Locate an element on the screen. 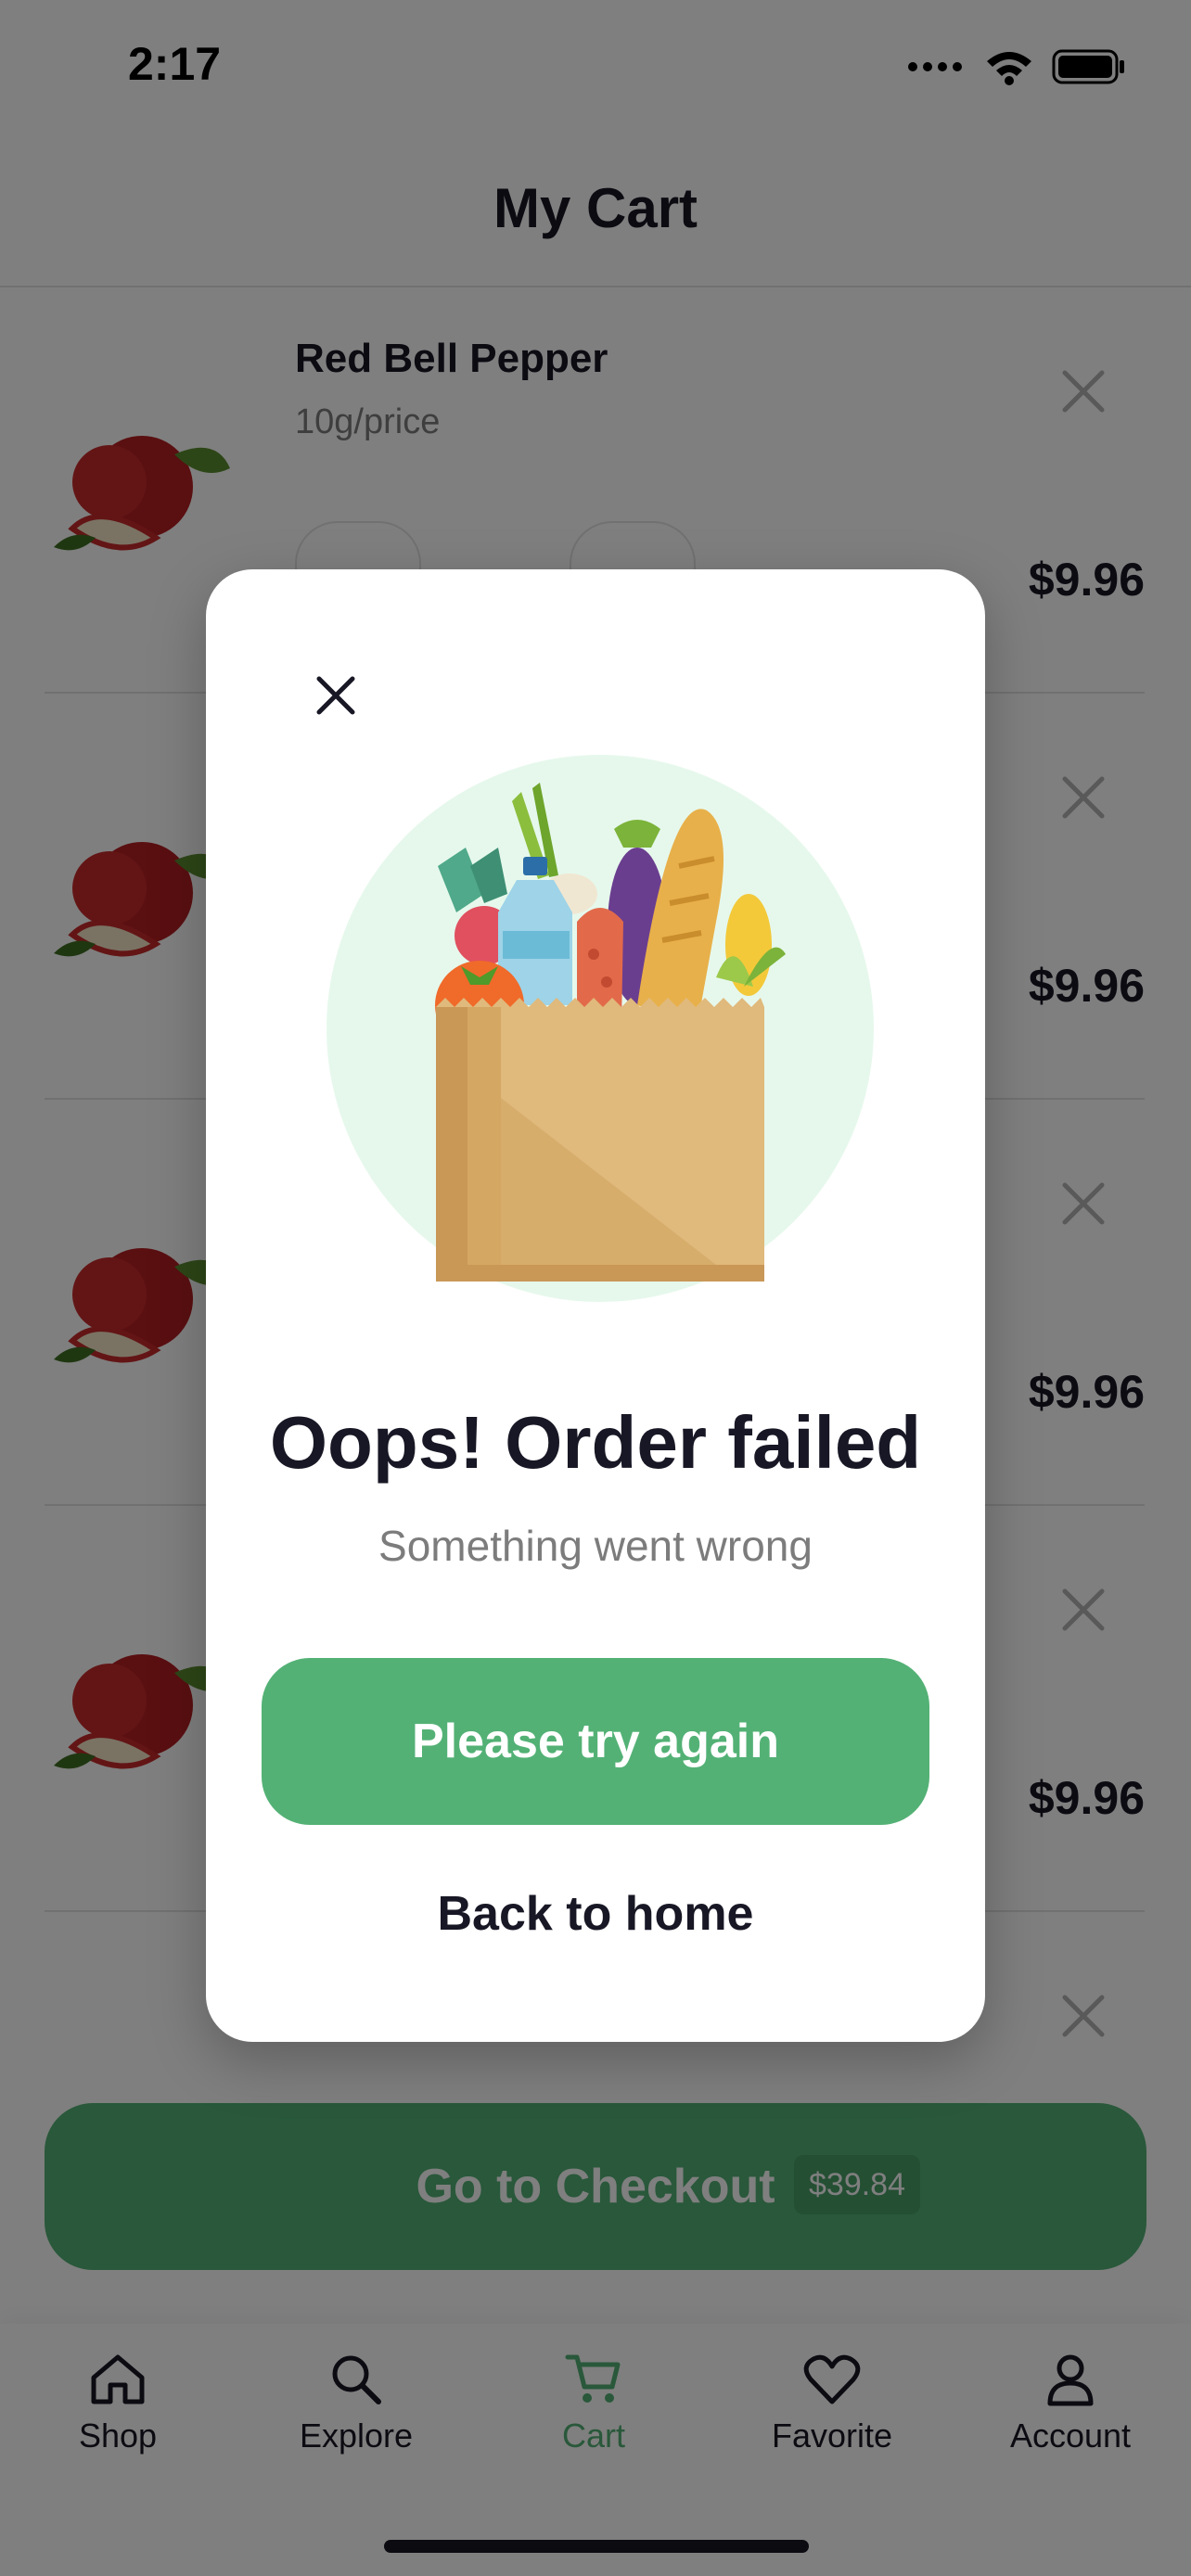 This screenshot has height=2576, width=1191. modal-subtitle: Something went wrong is located at coordinates (595, 1546).